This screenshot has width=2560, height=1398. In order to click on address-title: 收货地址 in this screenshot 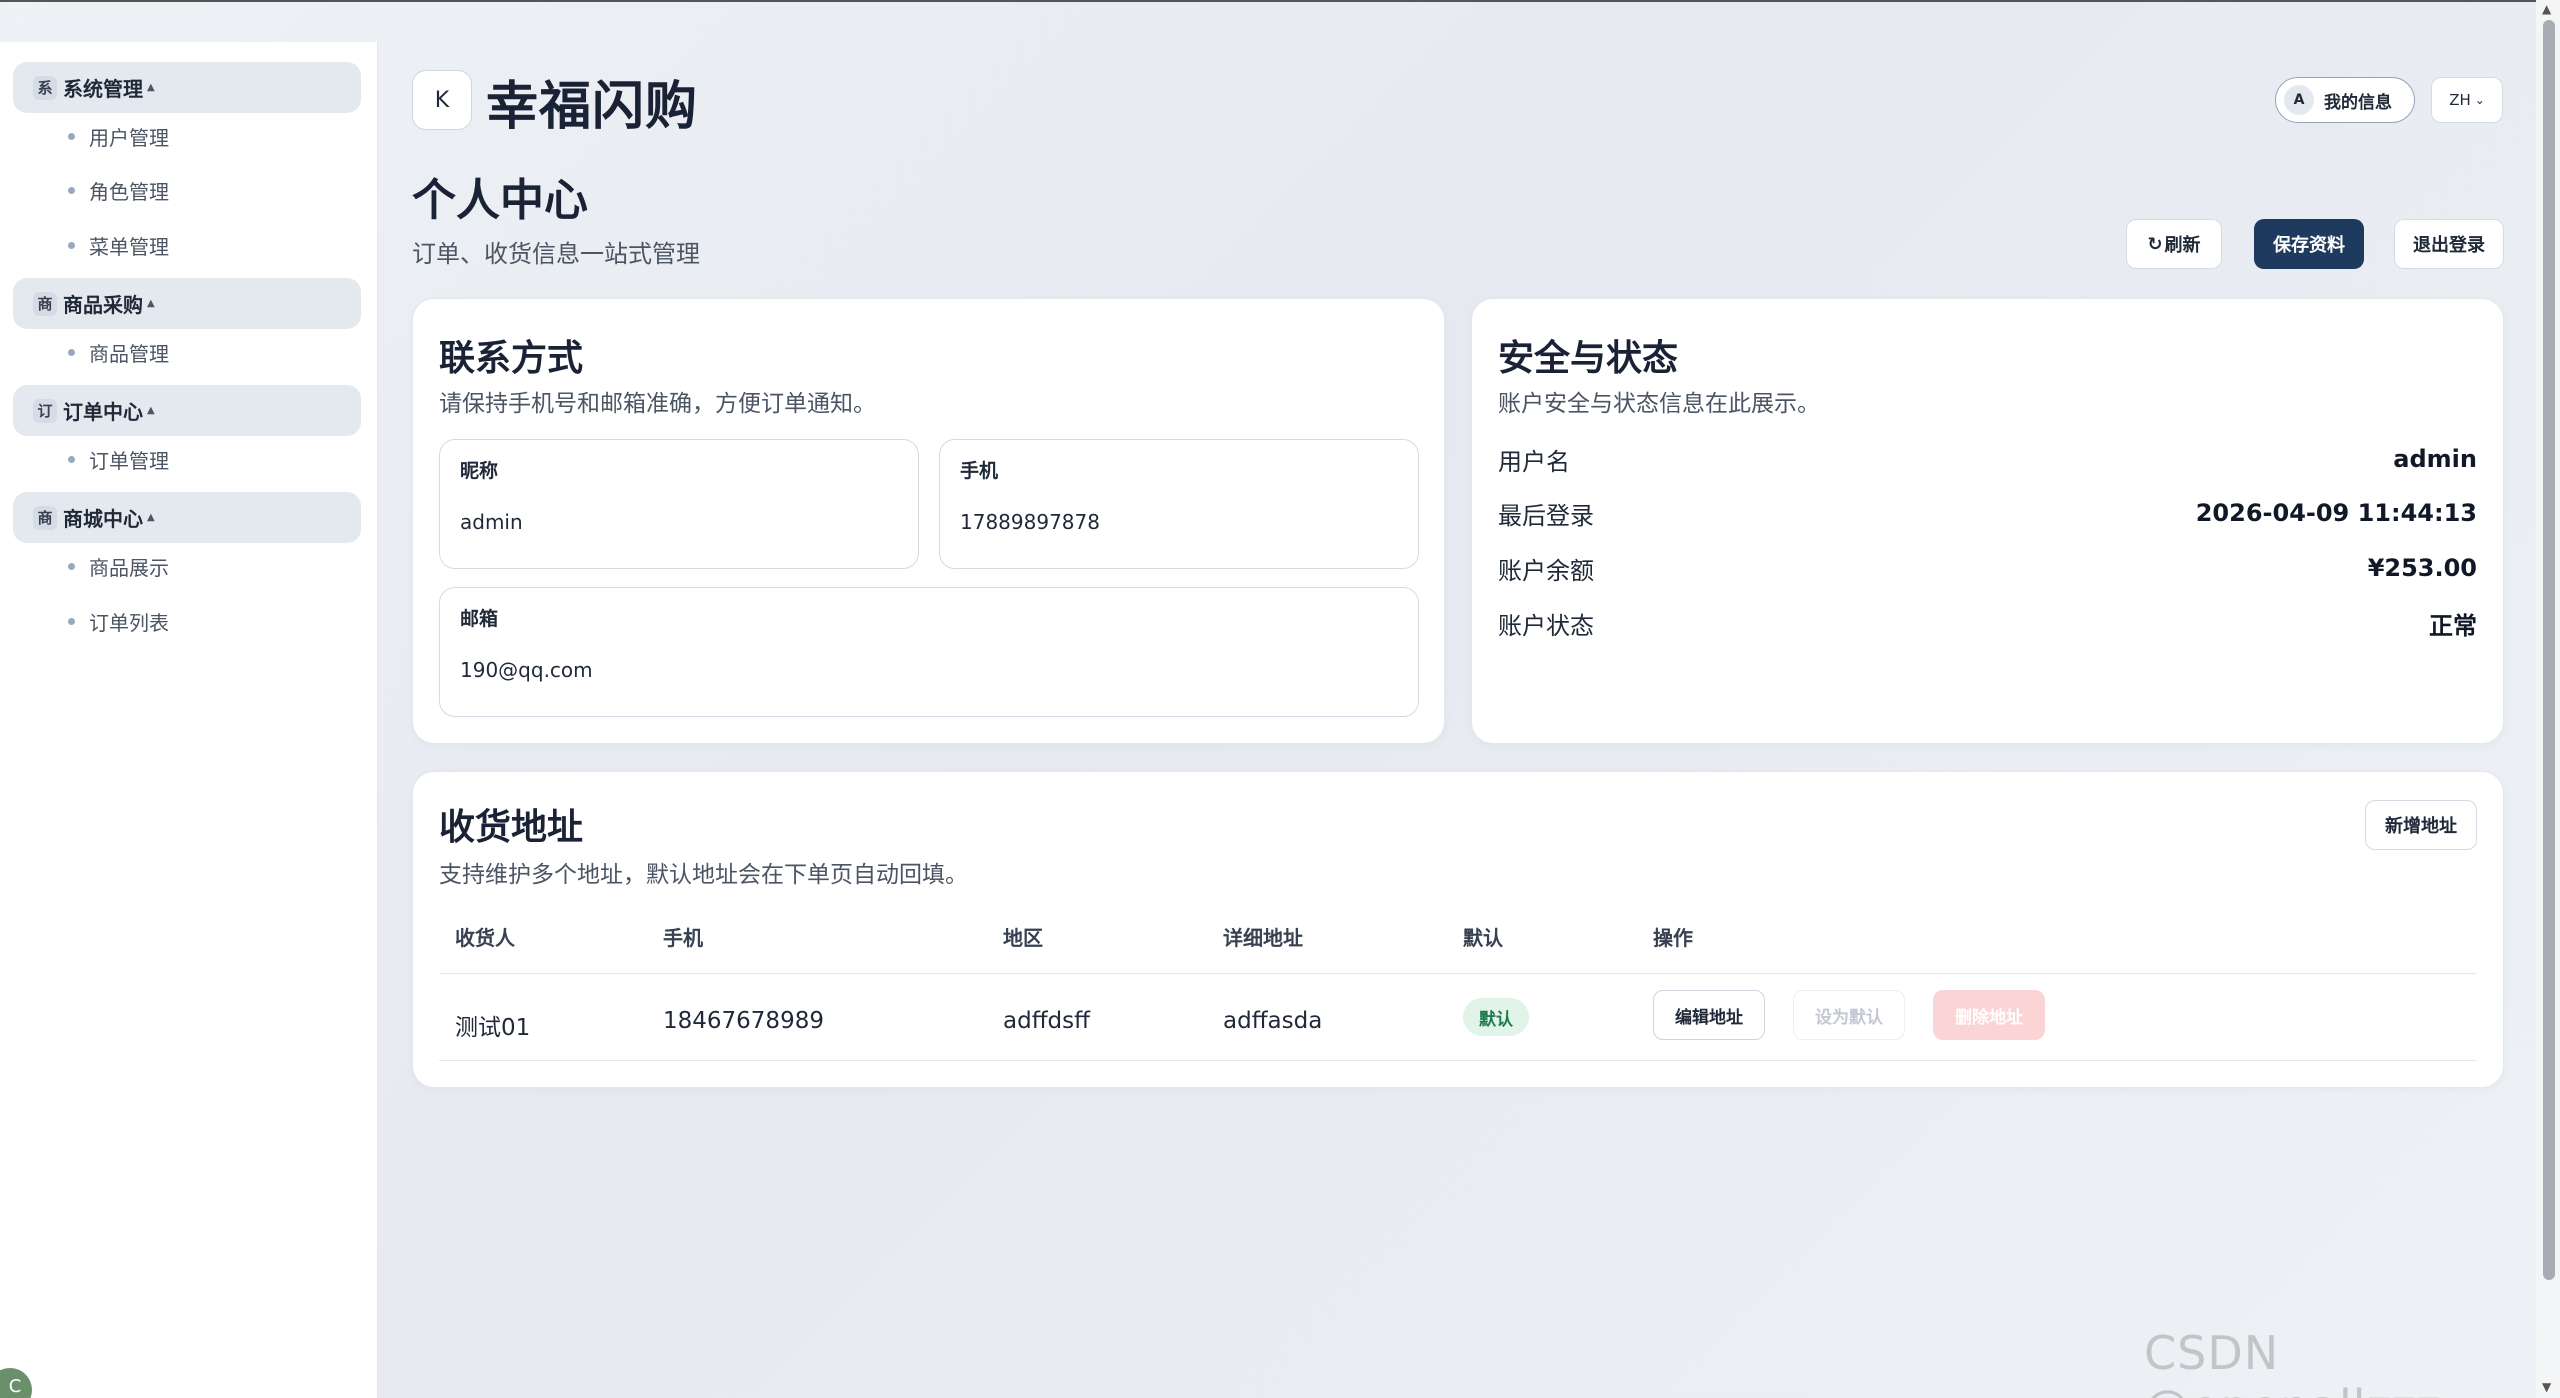, I will do `click(511, 827)`.